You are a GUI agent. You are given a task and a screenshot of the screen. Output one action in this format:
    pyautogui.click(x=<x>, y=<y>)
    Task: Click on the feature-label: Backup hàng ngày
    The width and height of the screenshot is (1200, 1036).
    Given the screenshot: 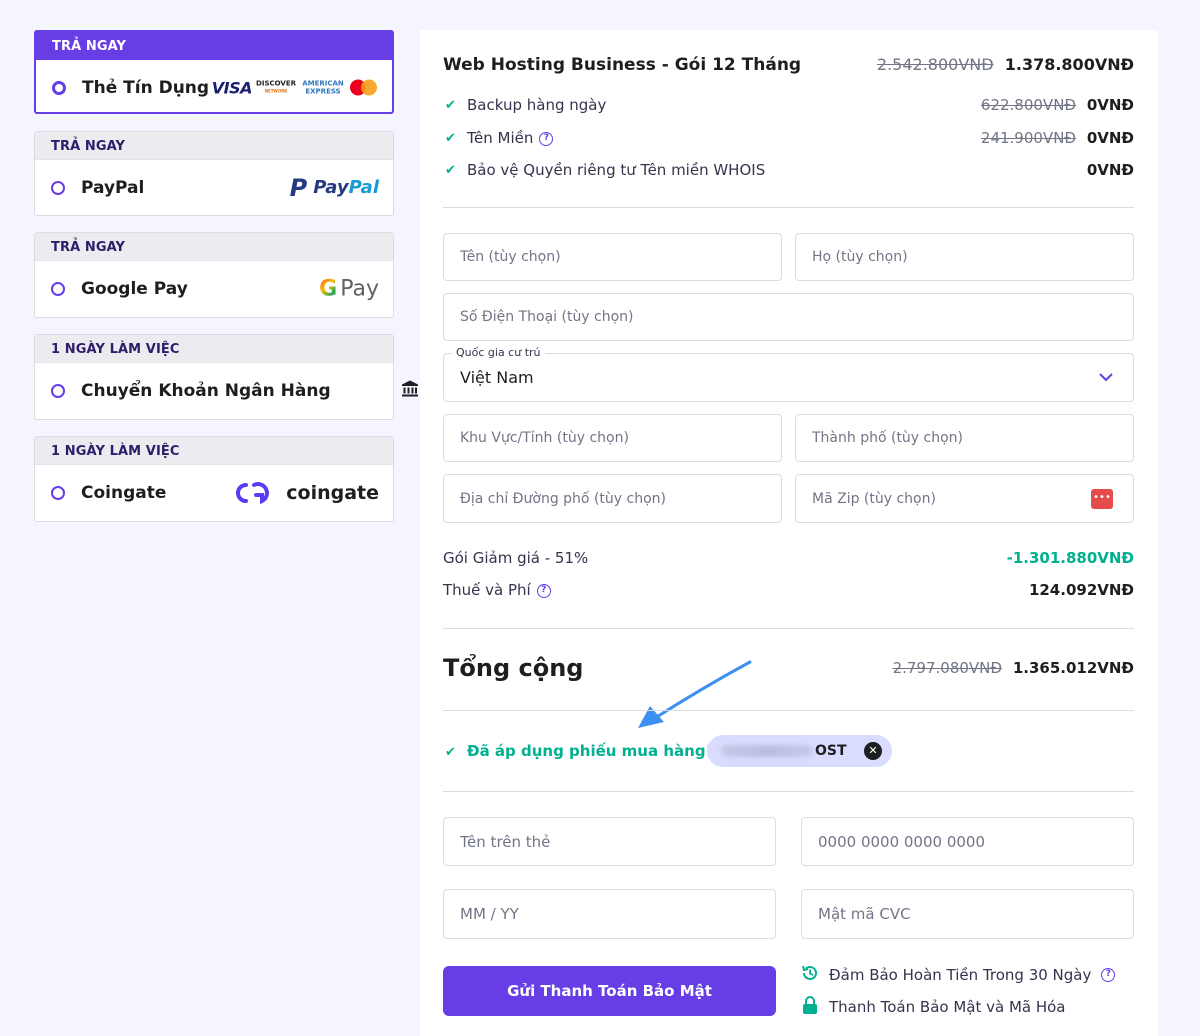 What is the action you would take?
    pyautogui.click(x=537, y=105)
    